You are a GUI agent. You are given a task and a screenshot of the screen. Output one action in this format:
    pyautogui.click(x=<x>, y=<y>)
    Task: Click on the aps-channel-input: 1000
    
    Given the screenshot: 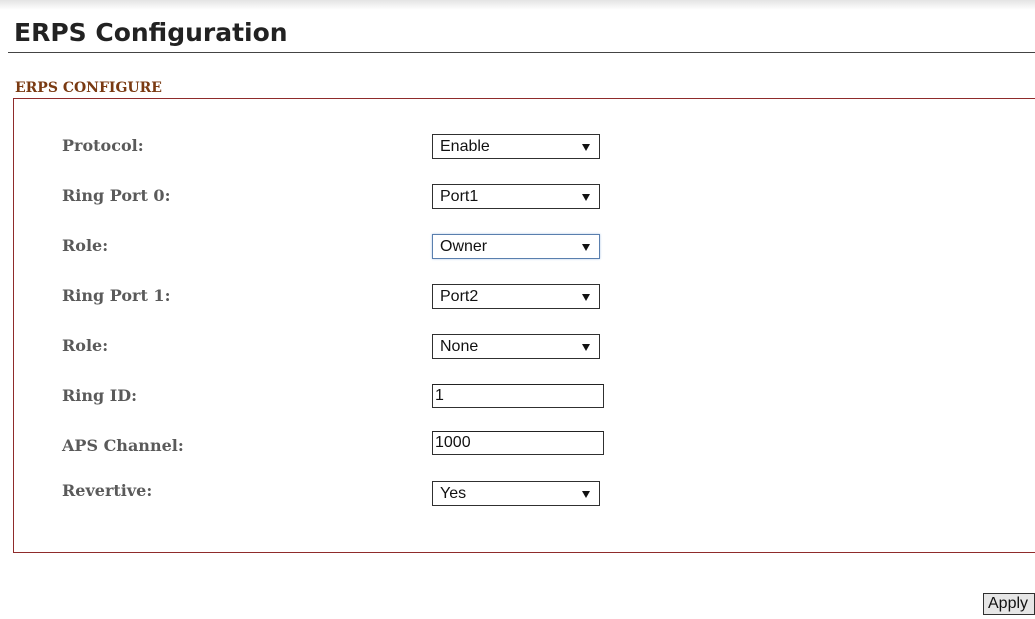 What is the action you would take?
    pyautogui.click(x=518, y=443)
    